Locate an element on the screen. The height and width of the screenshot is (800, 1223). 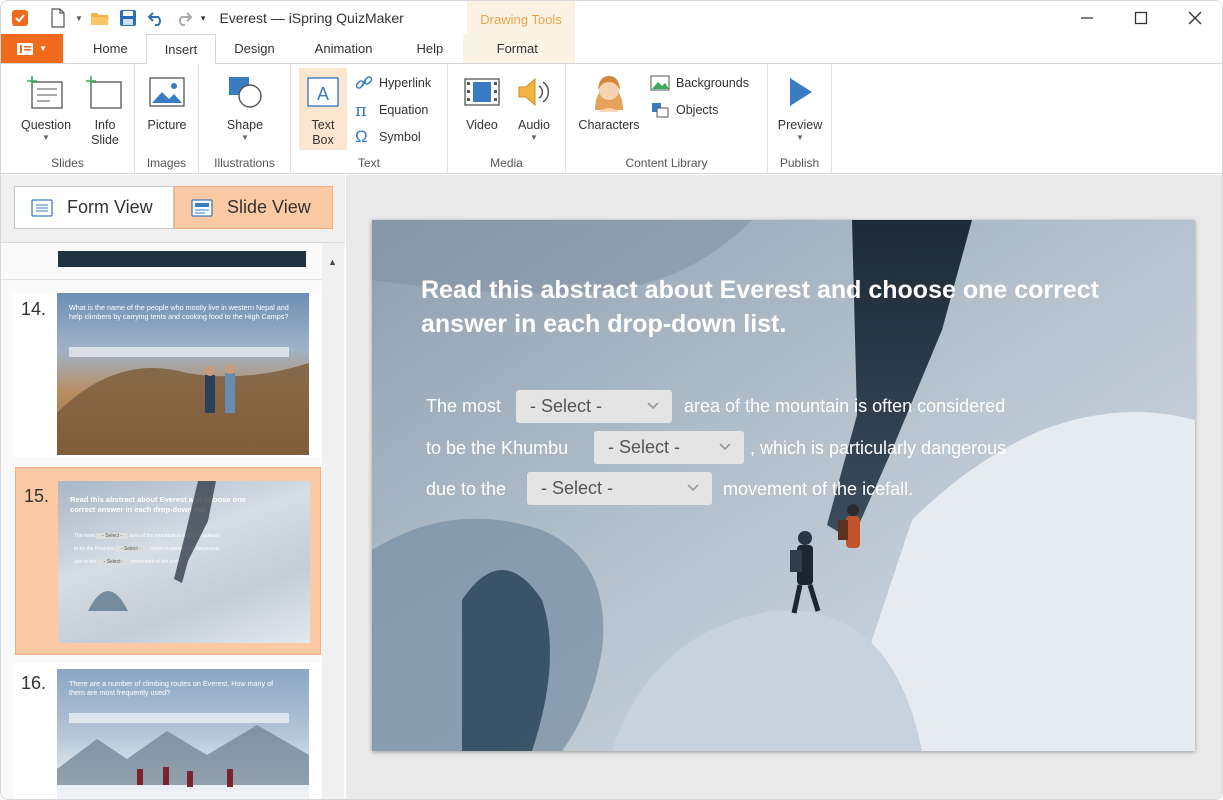
slide-view-label: Slide View is located at coordinates (269, 207).